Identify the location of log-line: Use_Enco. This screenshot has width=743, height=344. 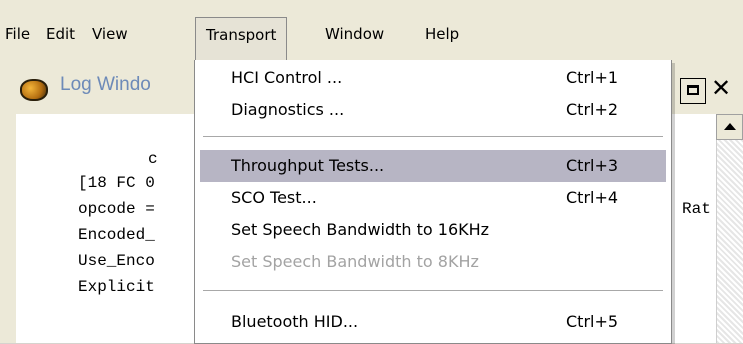
(116, 261).